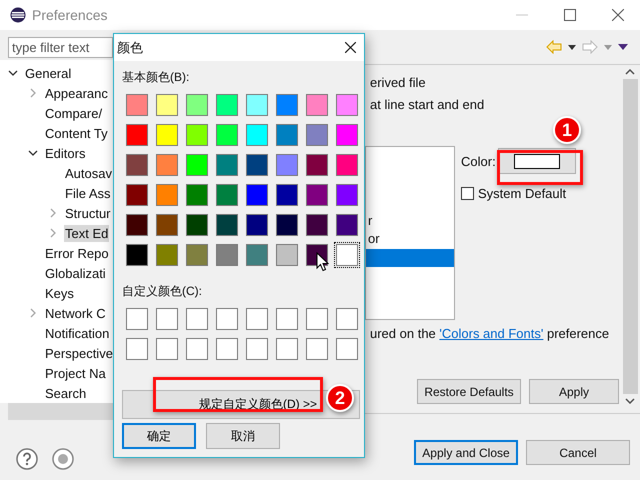 The height and width of the screenshot is (480, 640). What do you see at coordinates (65, 153) in the screenshot?
I see `tree-item: Editors` at bounding box center [65, 153].